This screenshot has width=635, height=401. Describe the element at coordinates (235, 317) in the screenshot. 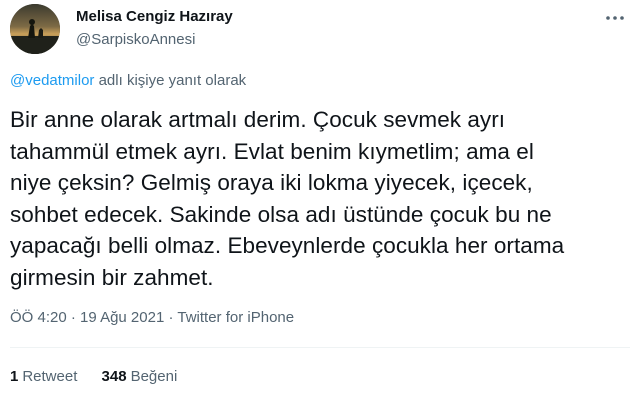

I see `tweet-source: Twitter for iPhone` at that location.